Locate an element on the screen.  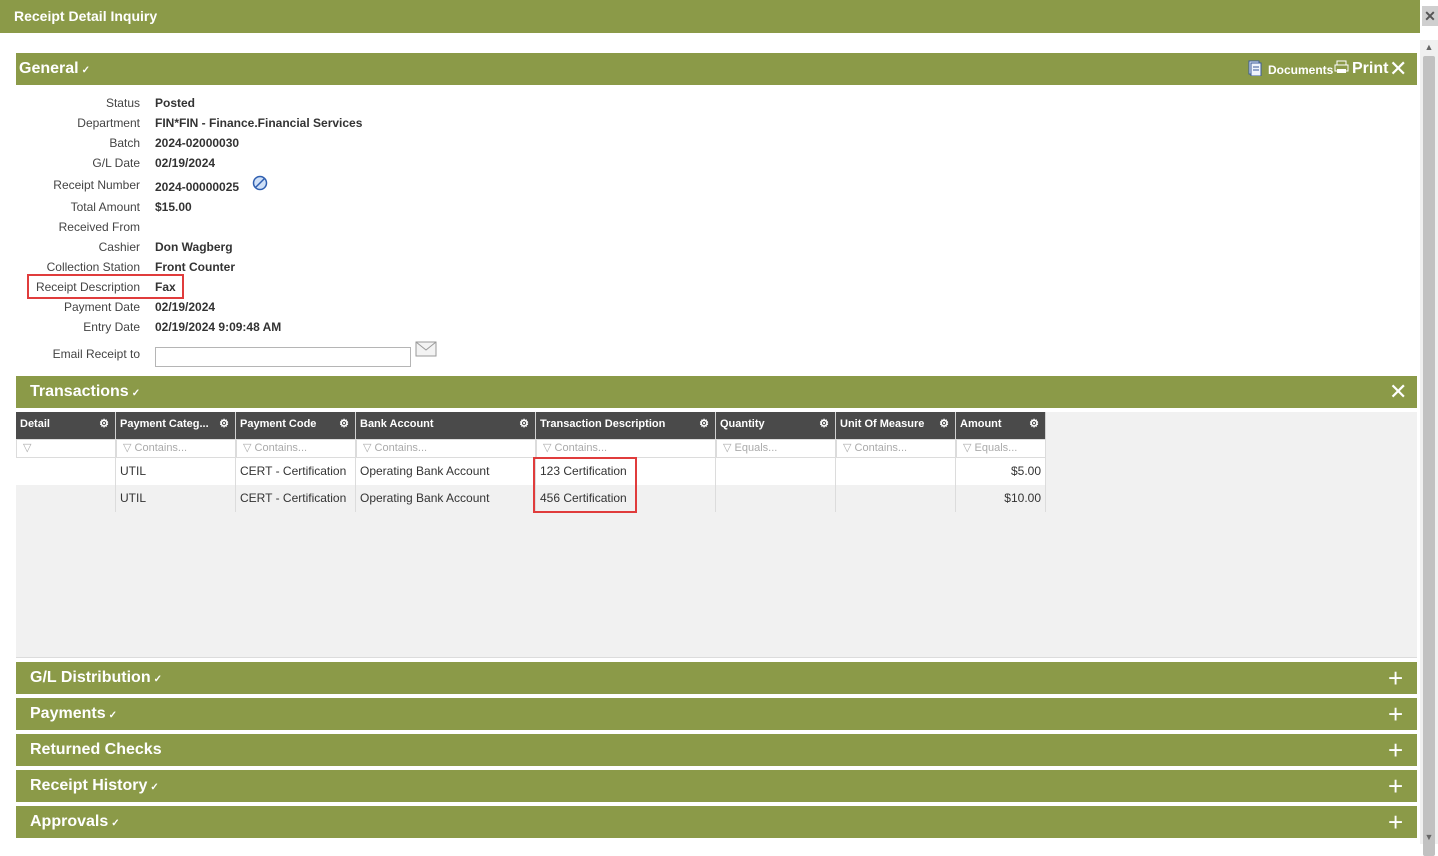
receipt-history-section-header: Receipt History ✓ + is located at coordinates (716, 786).